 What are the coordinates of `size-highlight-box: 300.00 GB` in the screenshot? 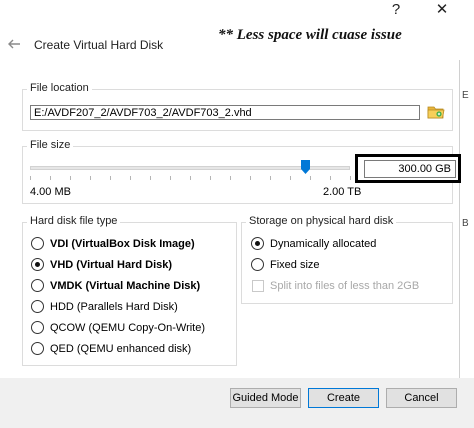 It's located at (408, 168).